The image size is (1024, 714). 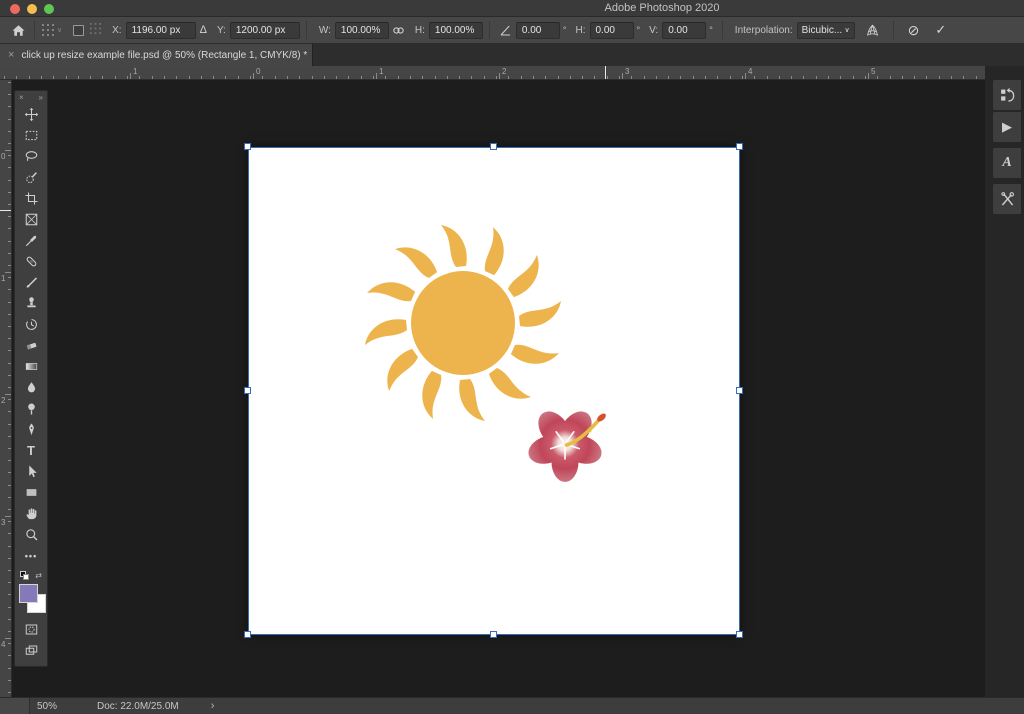 I want to click on window-title: Adobe Photoshop 2020, so click(x=662, y=8).